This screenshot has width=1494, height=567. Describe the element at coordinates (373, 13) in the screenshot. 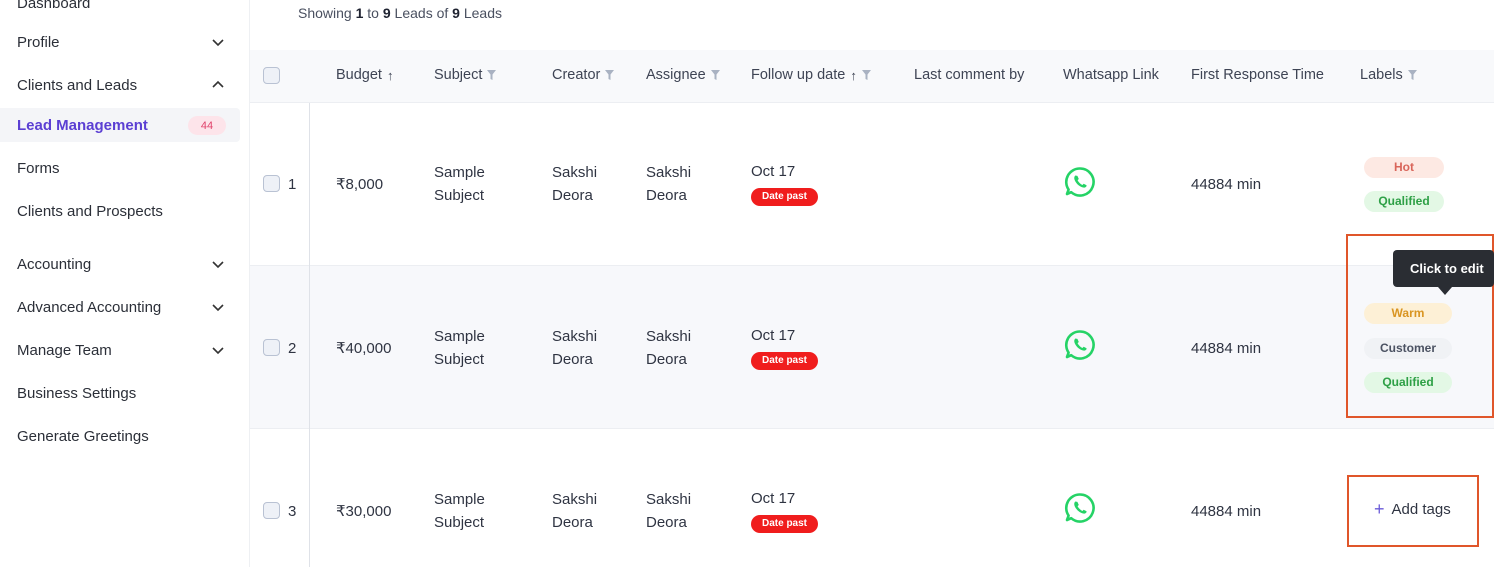

I see `summary-middle: to` at that location.